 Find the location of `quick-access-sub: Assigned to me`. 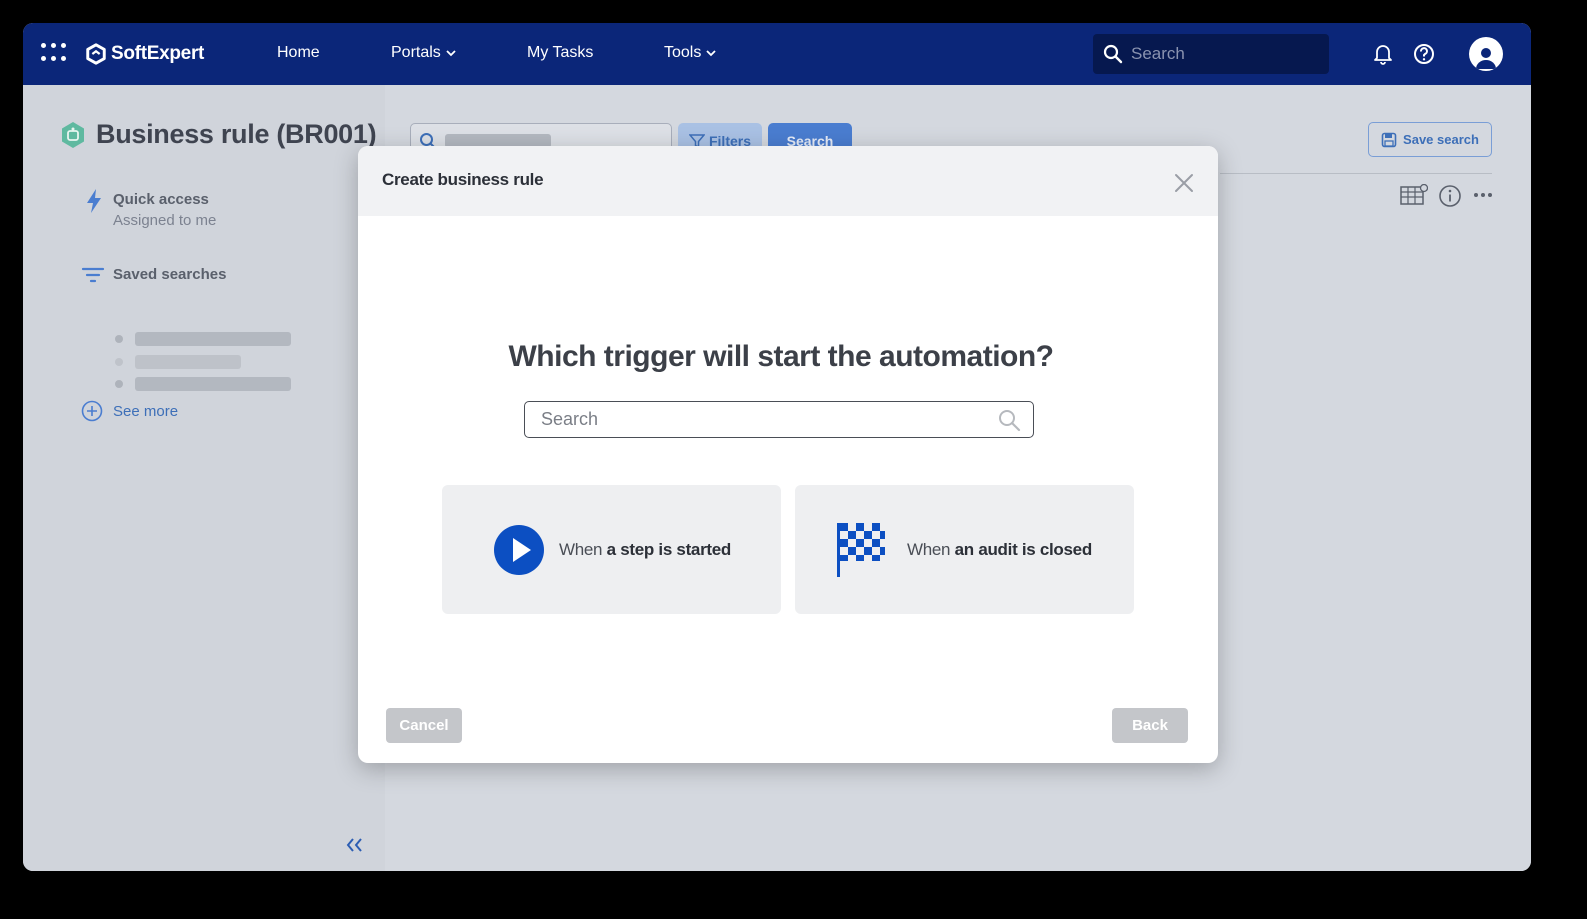

quick-access-sub: Assigned to me is located at coordinates (164, 220).